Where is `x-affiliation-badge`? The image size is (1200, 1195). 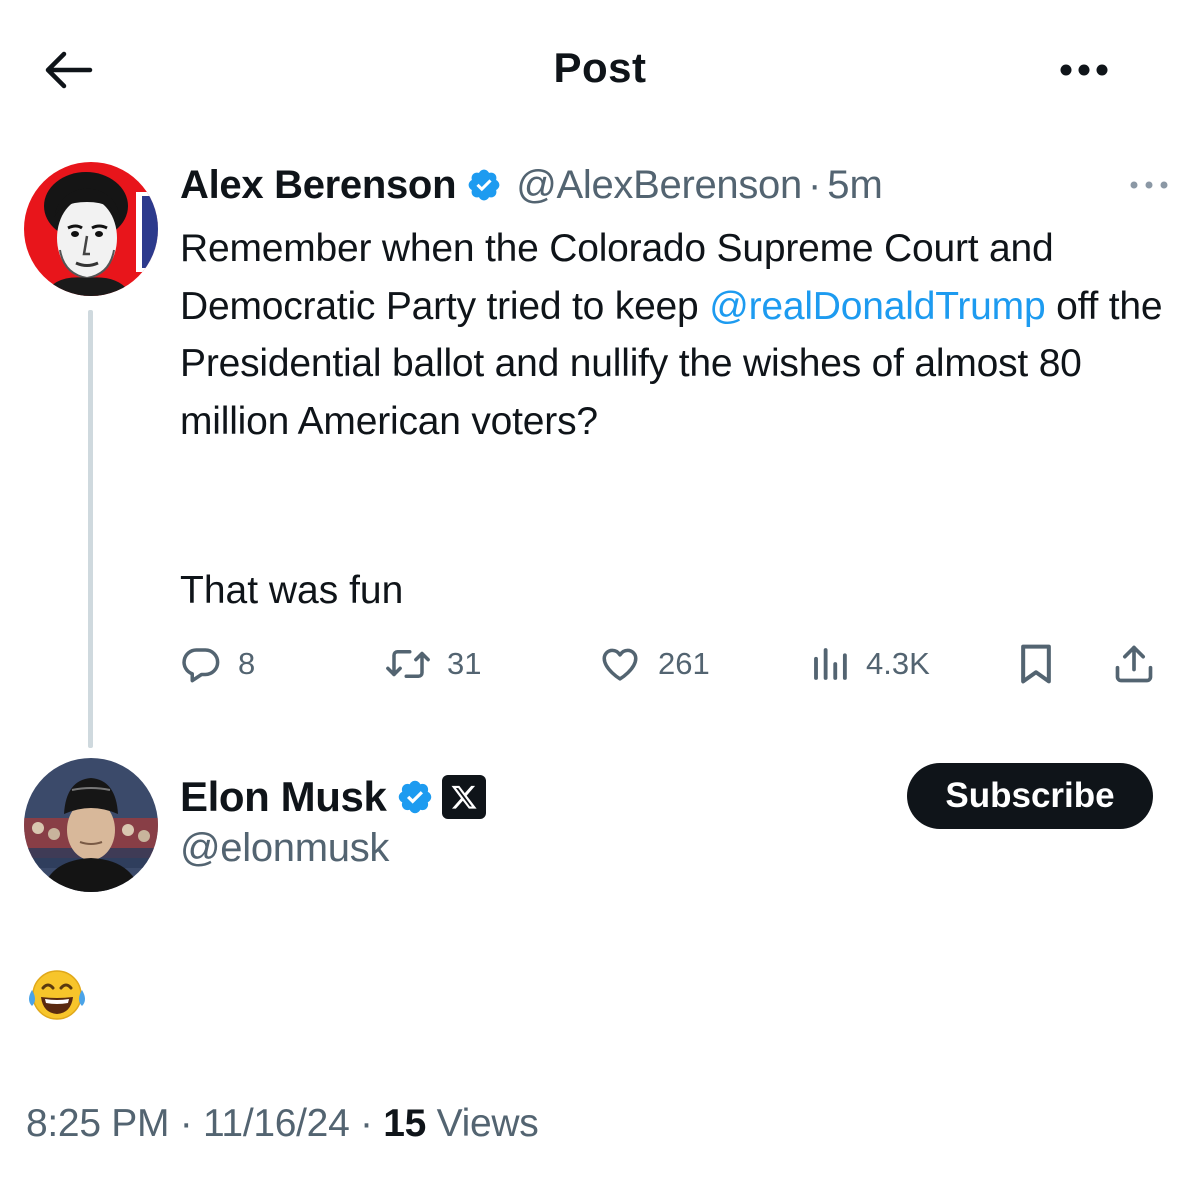 x-affiliation-badge is located at coordinates (464, 797).